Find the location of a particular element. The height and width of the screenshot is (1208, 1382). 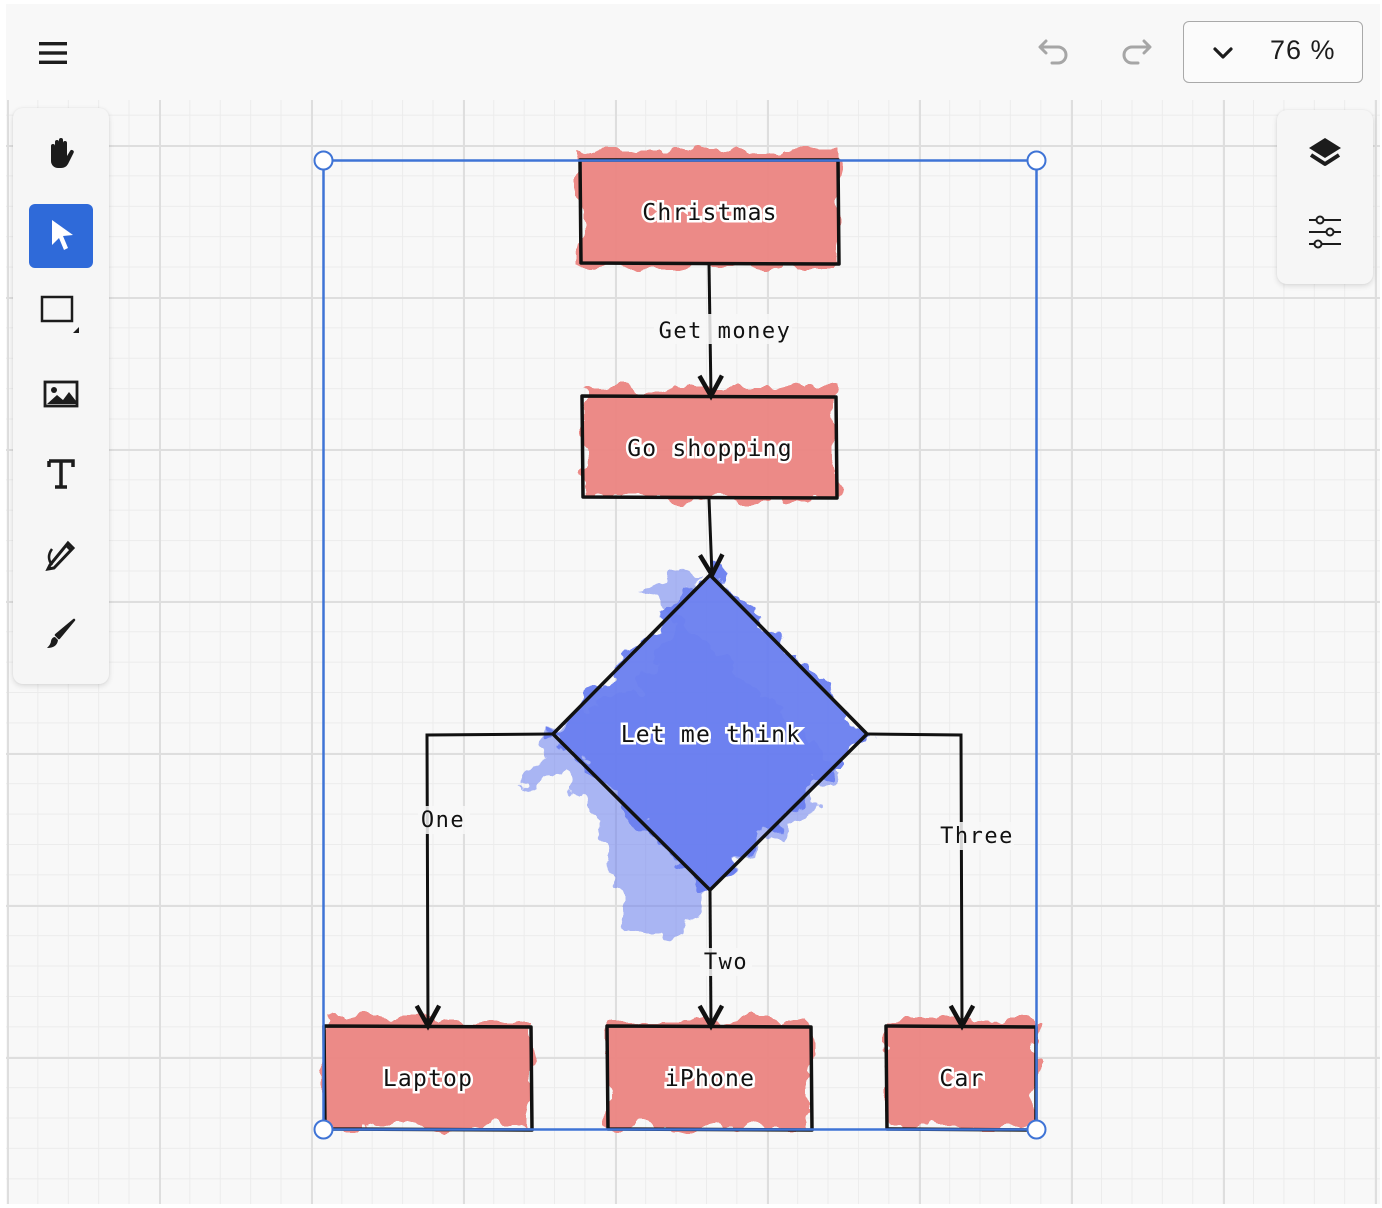

pointer-icon is located at coordinates (61, 236).